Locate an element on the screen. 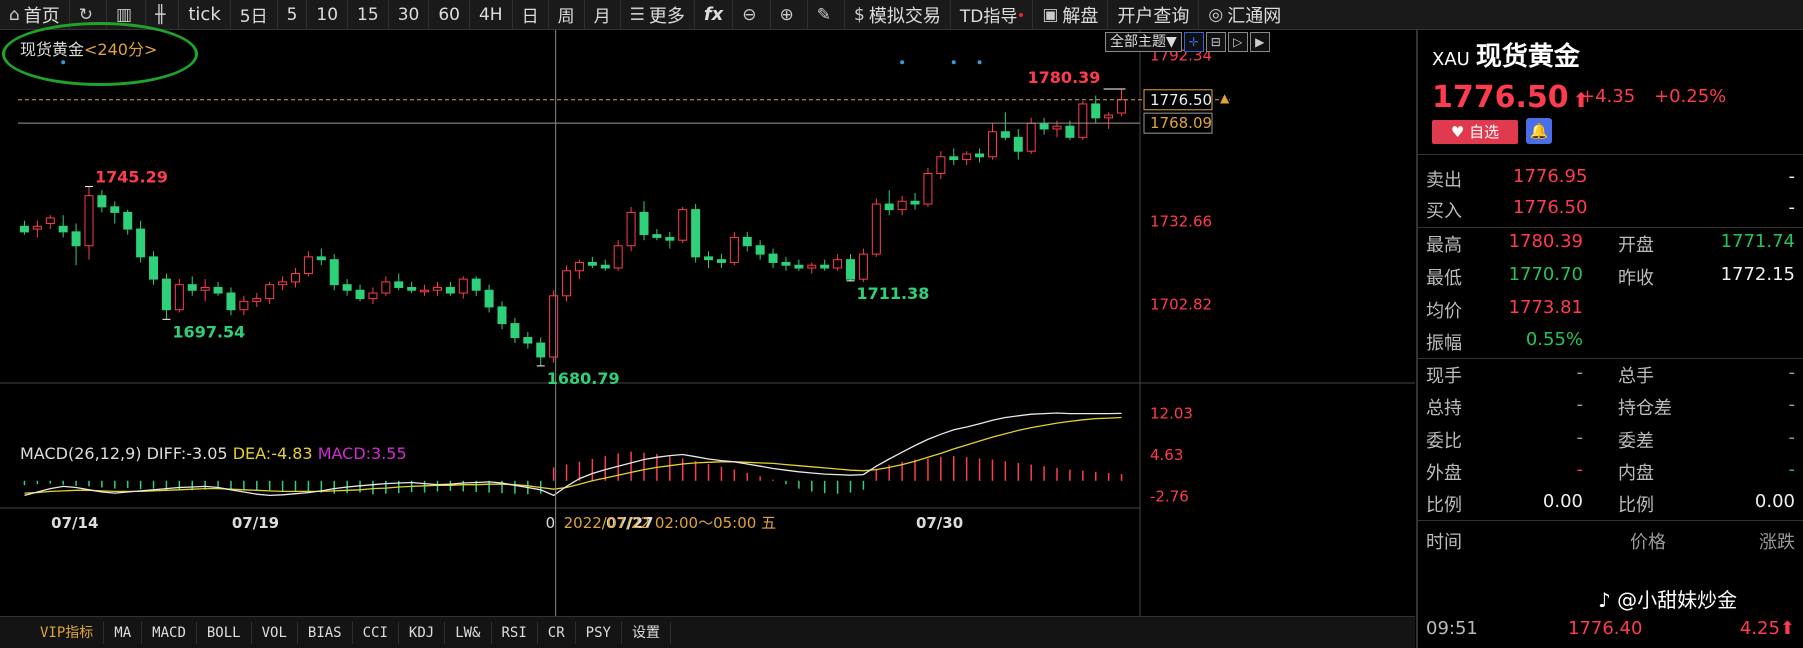 This screenshot has height=648, width=1803. symbol-code: XAU is located at coordinates (1451, 59).